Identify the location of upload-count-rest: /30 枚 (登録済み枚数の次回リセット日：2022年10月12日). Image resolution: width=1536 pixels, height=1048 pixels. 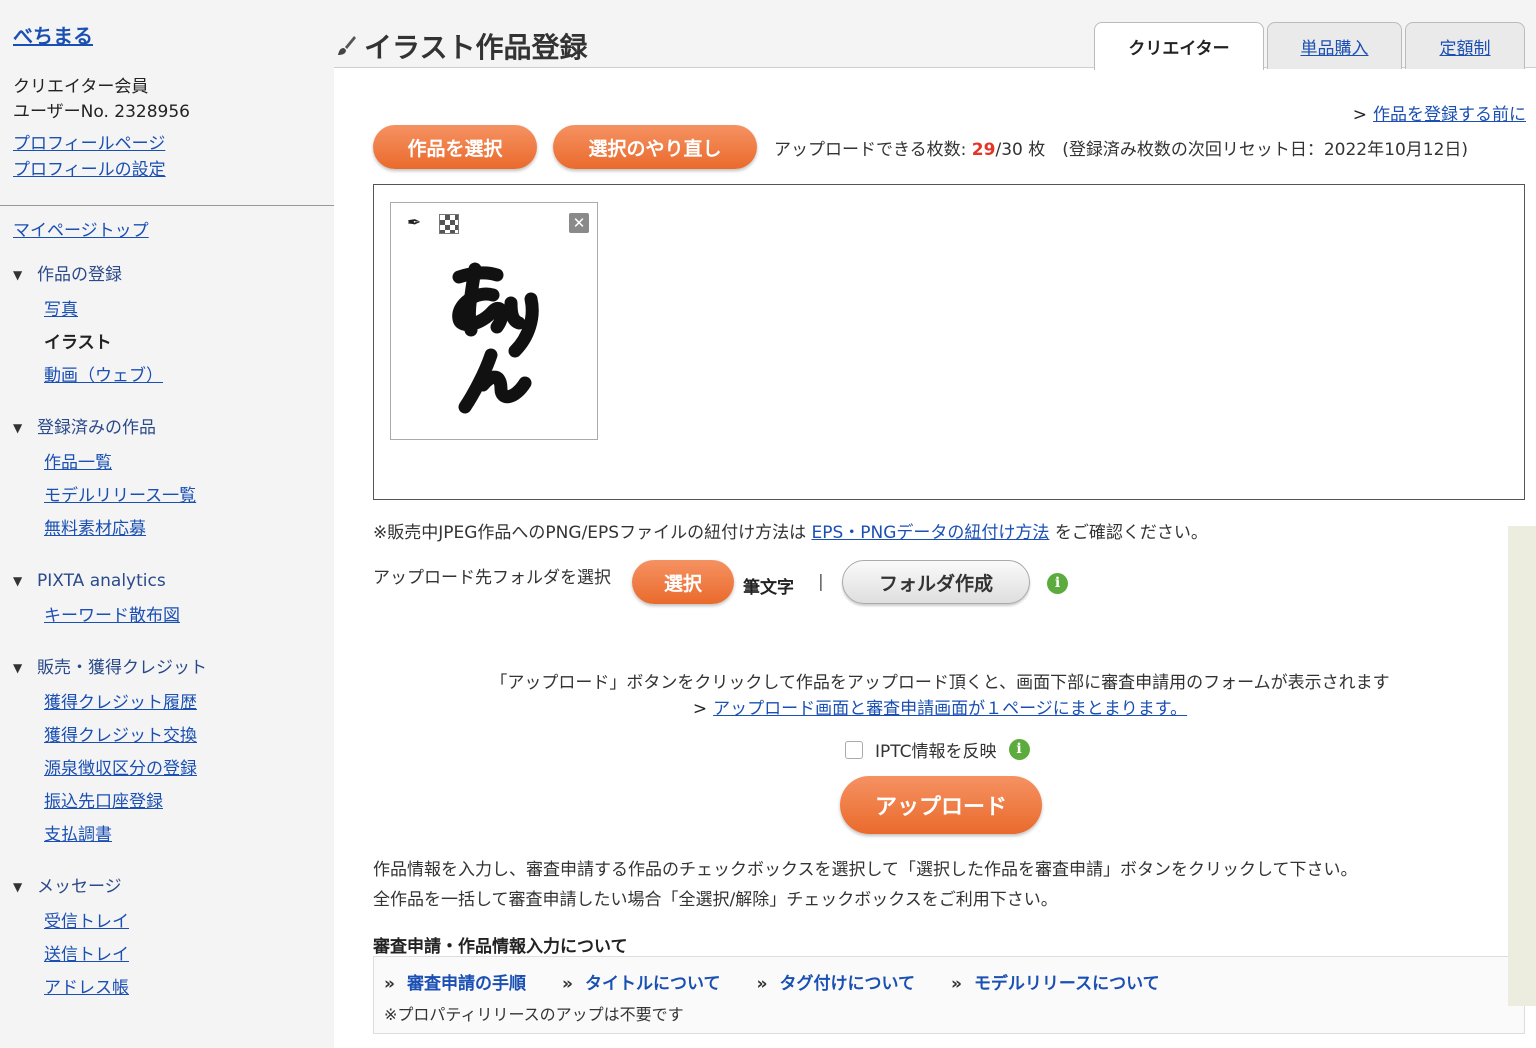
(1232, 150).